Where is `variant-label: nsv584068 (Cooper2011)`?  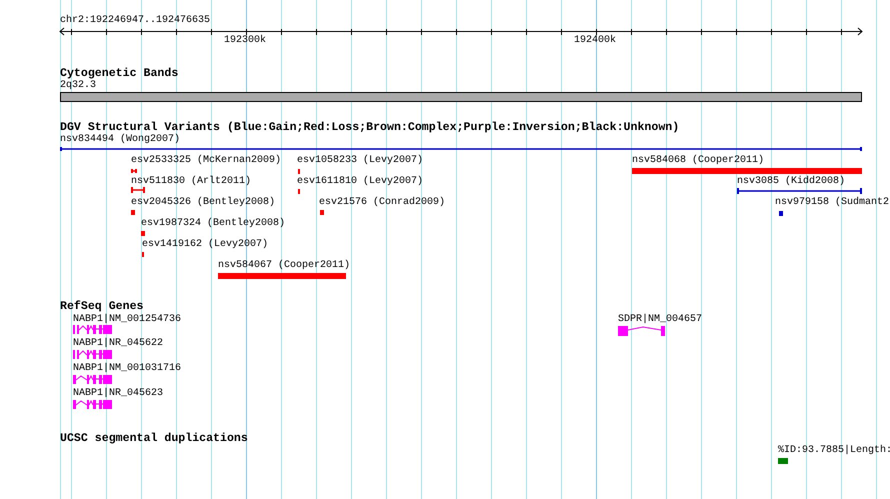 variant-label: nsv584068 (Cooper2011) is located at coordinates (698, 160).